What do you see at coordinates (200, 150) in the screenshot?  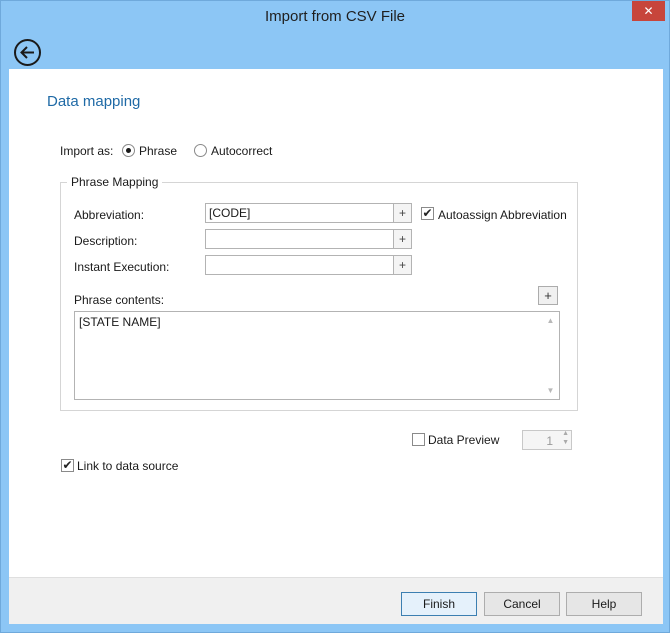 I see `radio-autocorrect` at bounding box center [200, 150].